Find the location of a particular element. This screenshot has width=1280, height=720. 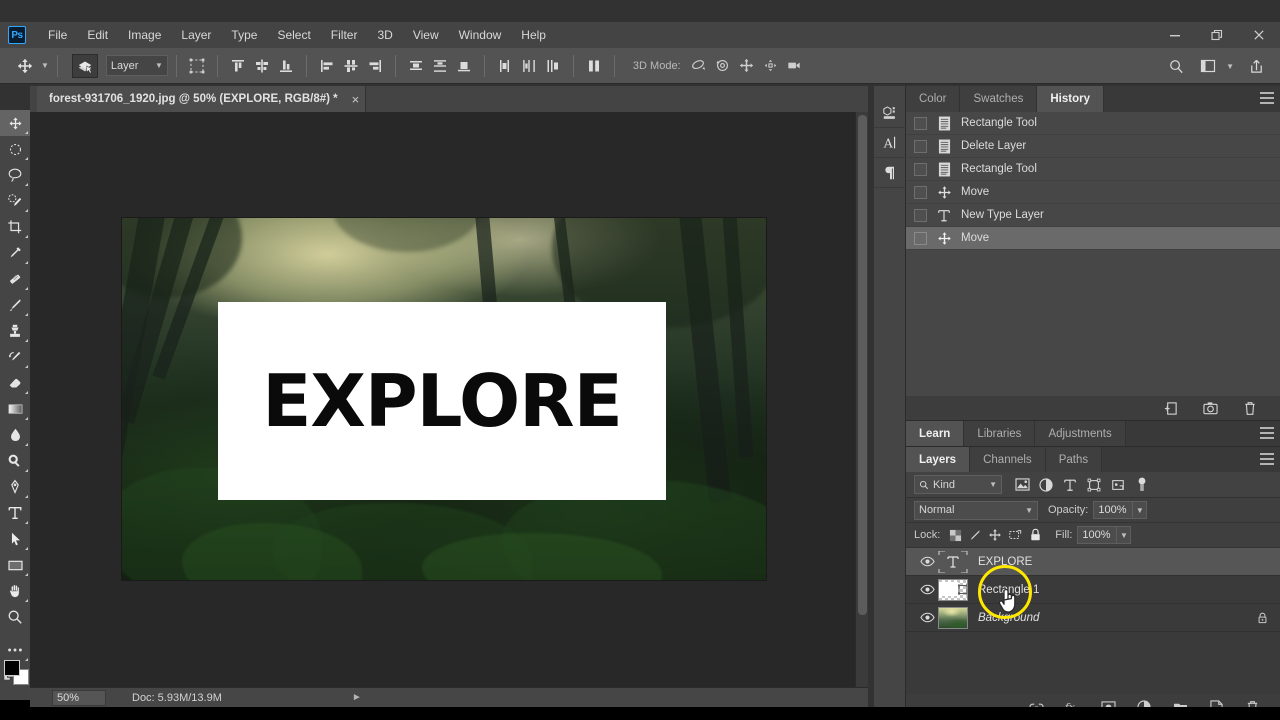

paragraph-panel-icon is located at coordinates (890, 173).